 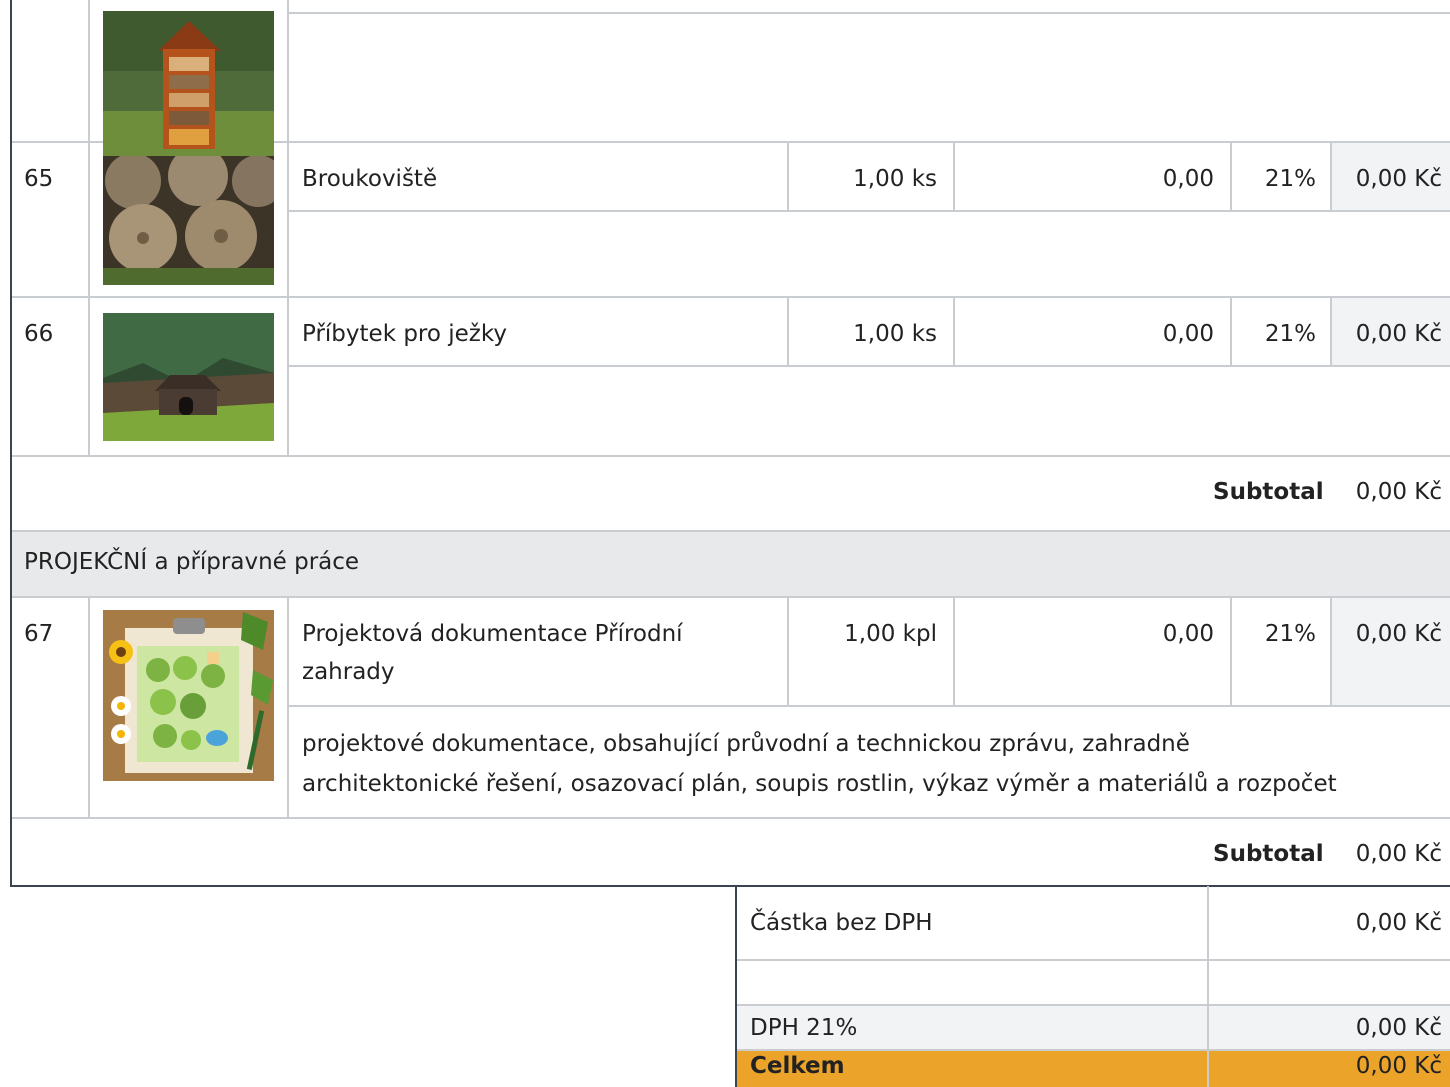 I want to click on item-name: Broukoviště, so click(x=370, y=179).